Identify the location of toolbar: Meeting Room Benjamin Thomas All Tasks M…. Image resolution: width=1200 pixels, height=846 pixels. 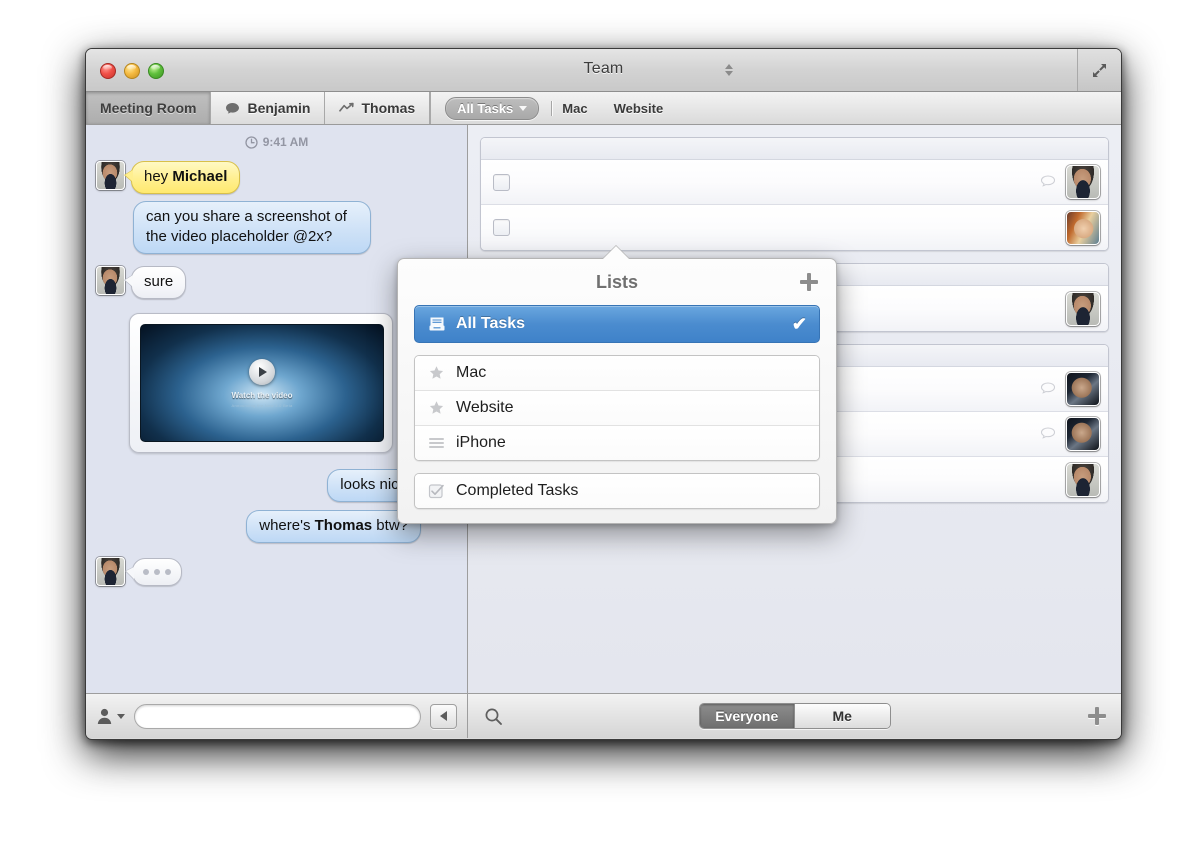
(603, 108).